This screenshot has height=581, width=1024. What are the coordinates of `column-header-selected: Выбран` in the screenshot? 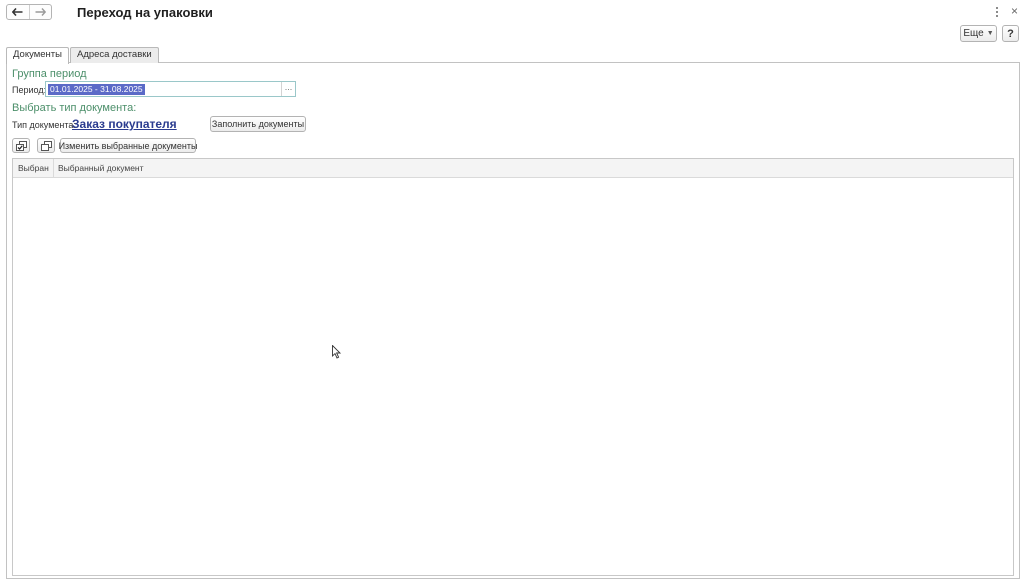 It's located at (33, 168).